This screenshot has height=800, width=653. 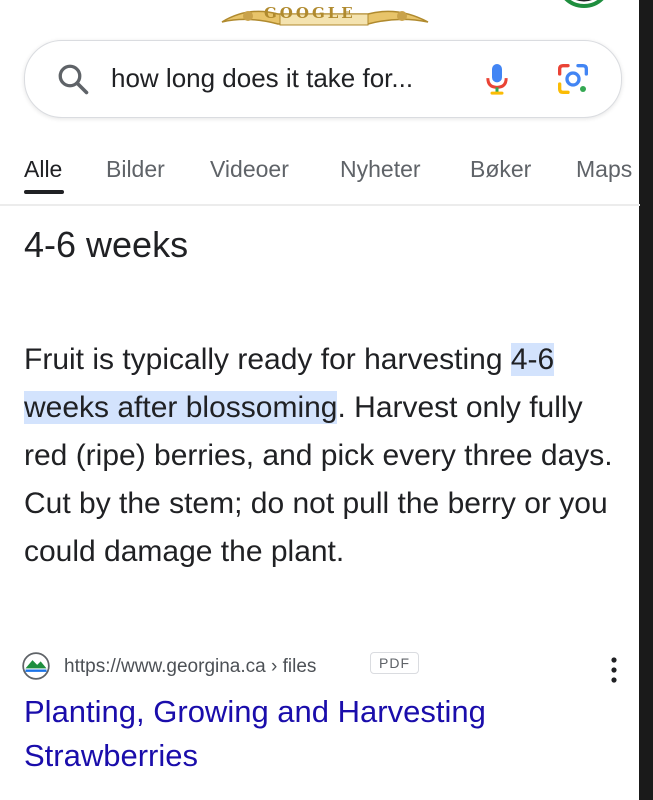 What do you see at coordinates (106, 244) in the screenshot?
I see `featured-answer-title: 4-6 weeks` at bounding box center [106, 244].